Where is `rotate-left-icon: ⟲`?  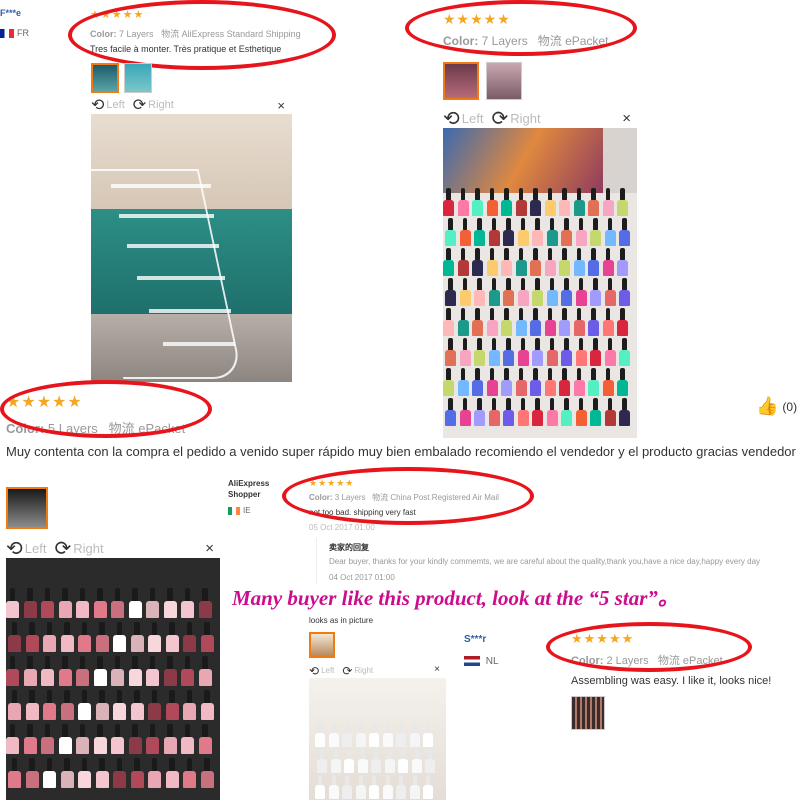 rotate-left-icon: ⟲ is located at coordinates (14, 548).